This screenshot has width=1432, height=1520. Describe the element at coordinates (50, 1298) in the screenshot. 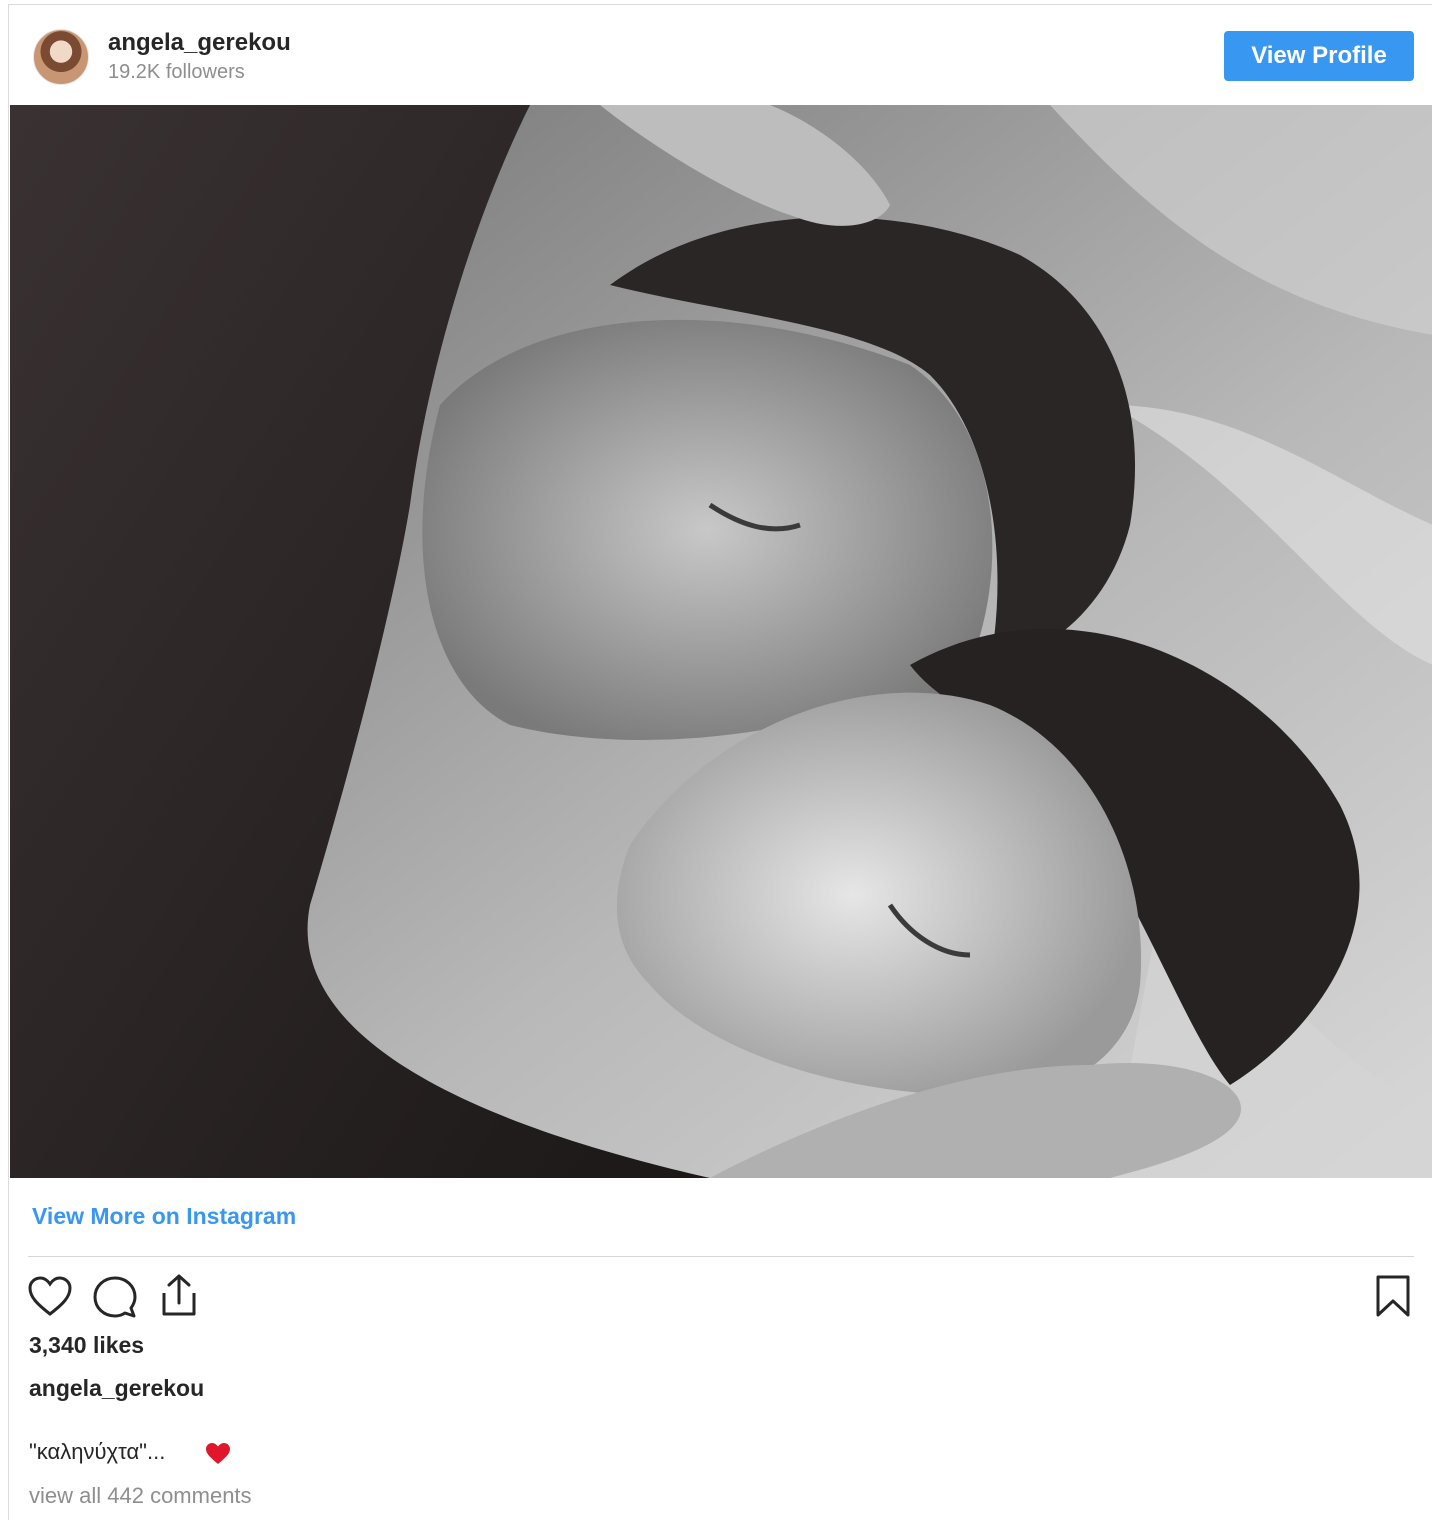

I see `heart-outline-icon` at that location.